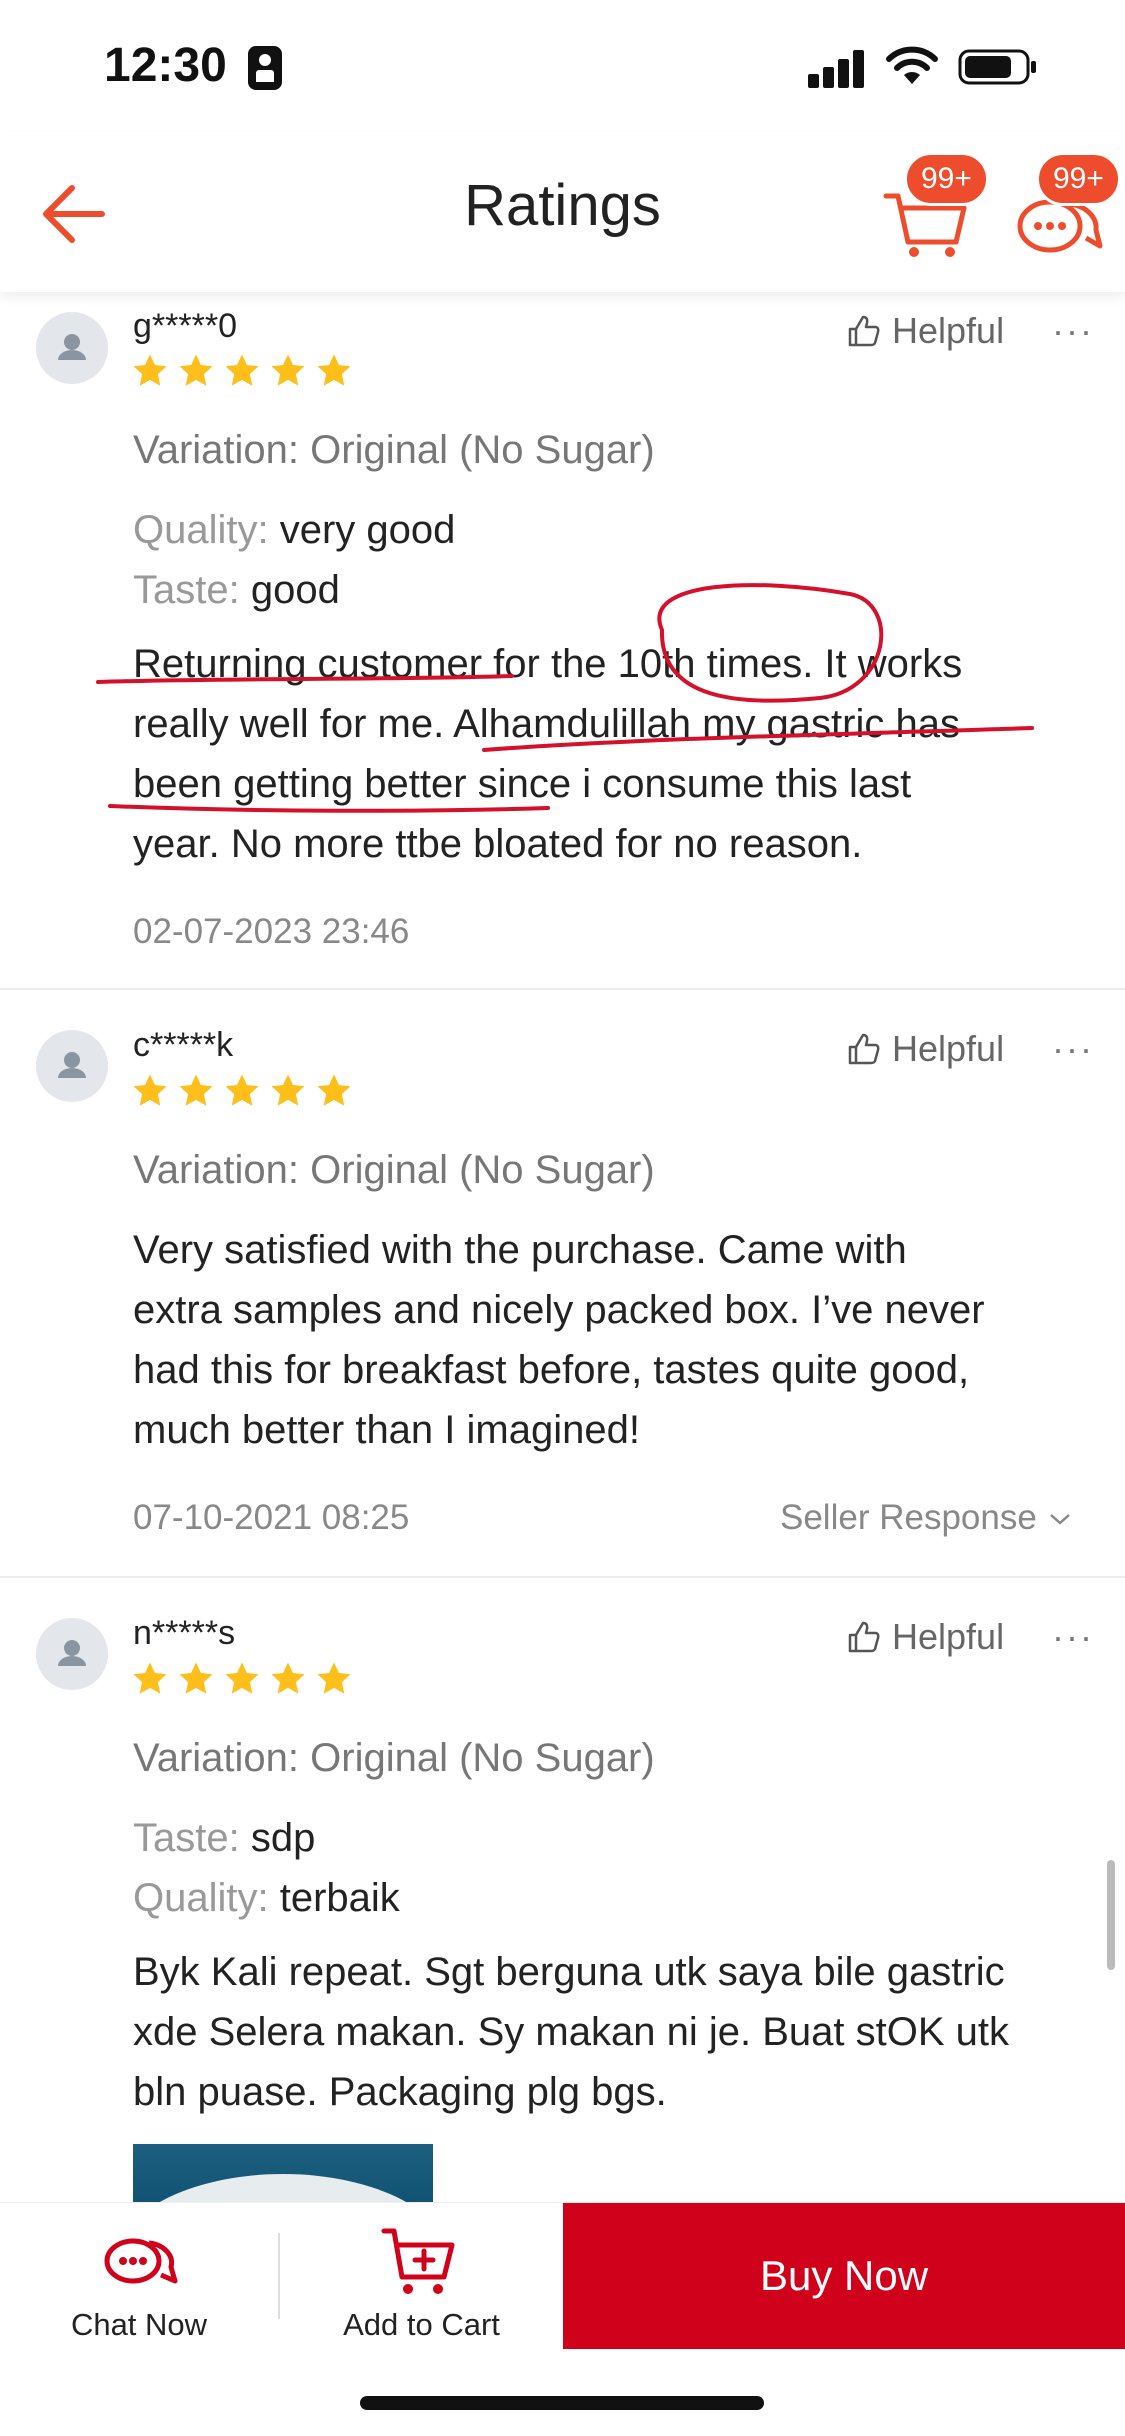 This screenshot has width=1125, height=2436. Describe the element at coordinates (562, 2403) in the screenshot. I see `home-indicator` at that location.